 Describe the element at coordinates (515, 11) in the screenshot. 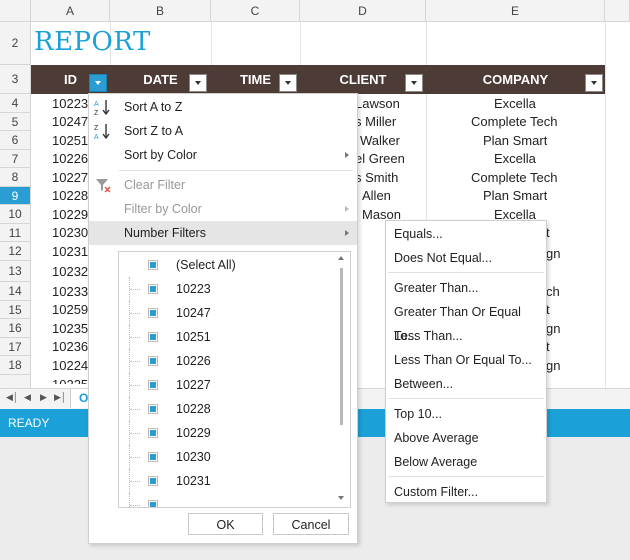

I see `column-header-e: E` at that location.